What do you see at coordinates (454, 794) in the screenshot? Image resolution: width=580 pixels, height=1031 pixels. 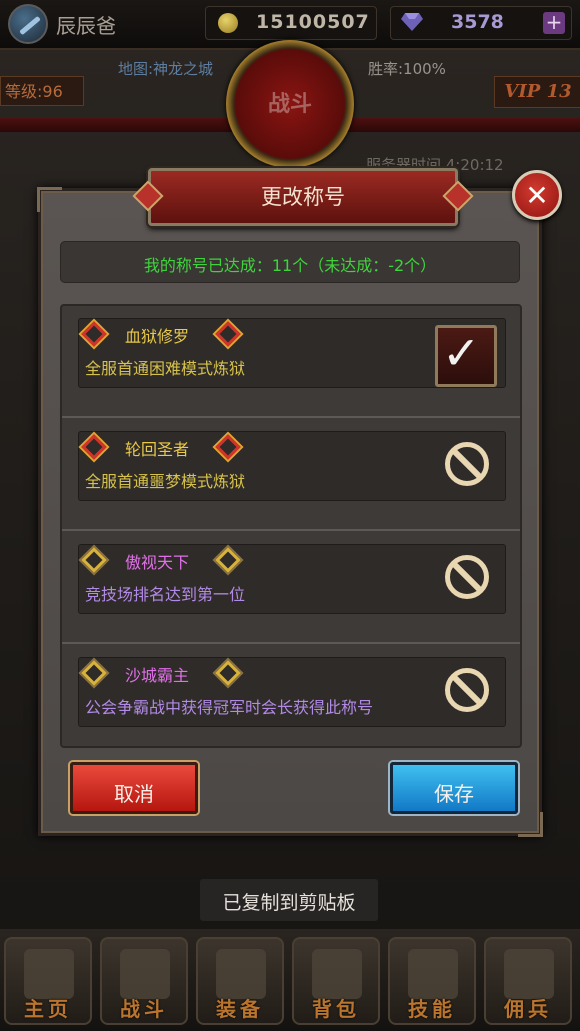 I see `save-label: 保存` at bounding box center [454, 794].